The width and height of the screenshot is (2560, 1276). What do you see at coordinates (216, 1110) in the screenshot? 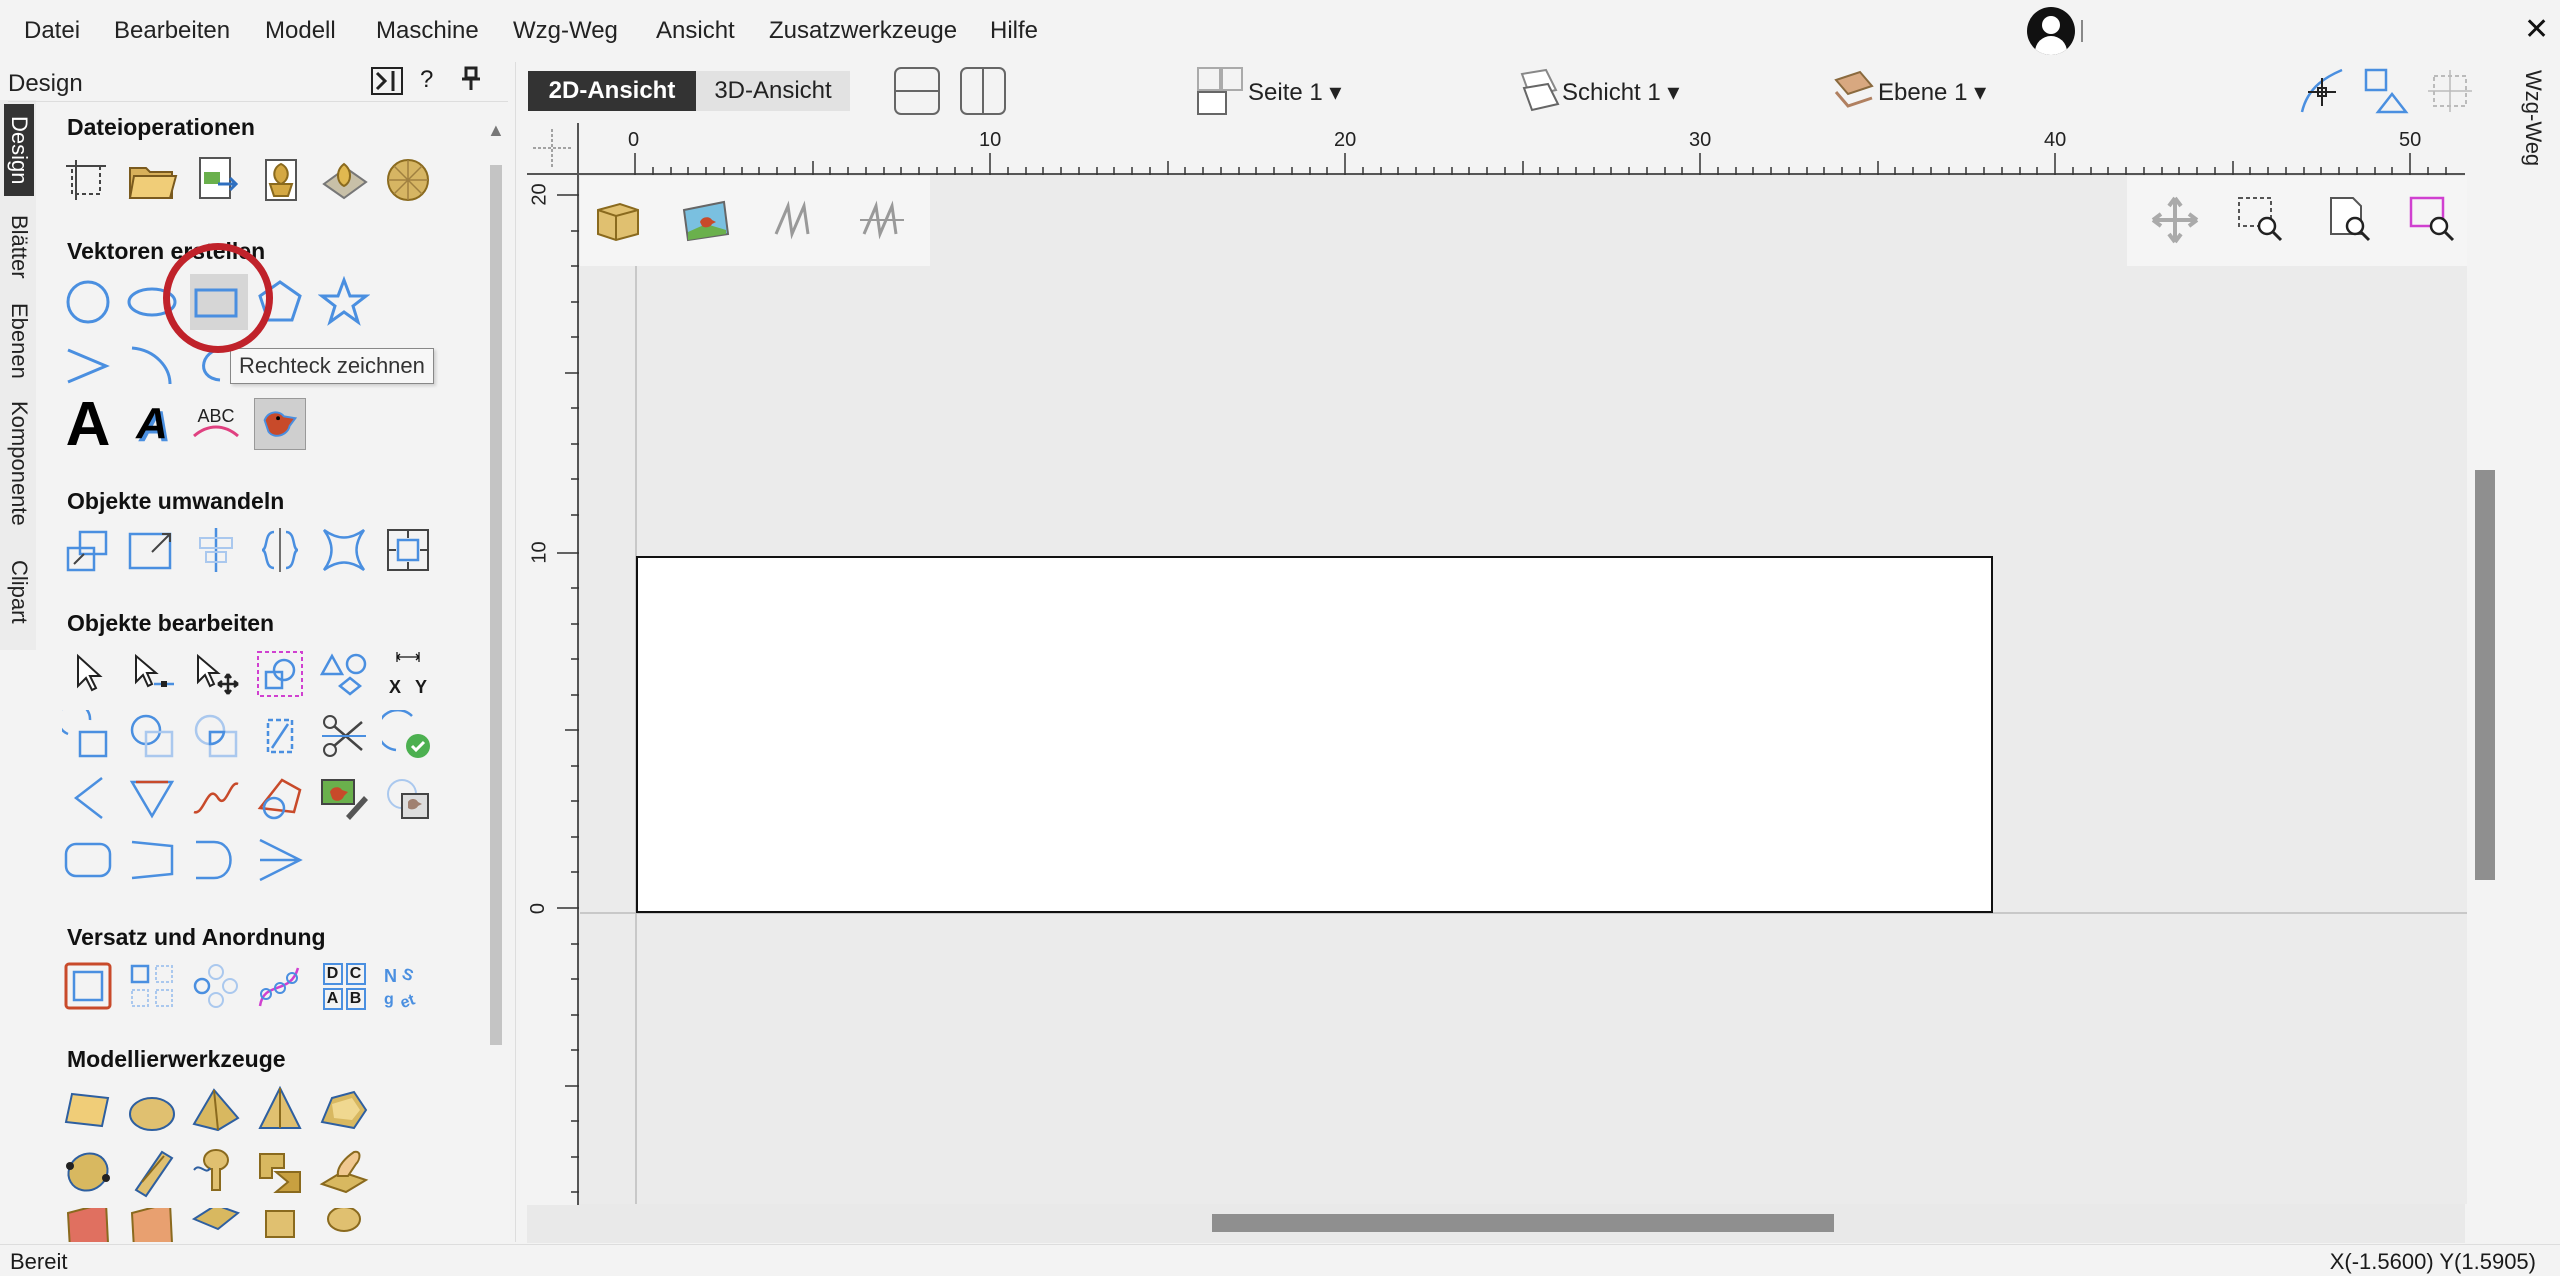
I see `create-shape-pyramid-icon` at bounding box center [216, 1110].